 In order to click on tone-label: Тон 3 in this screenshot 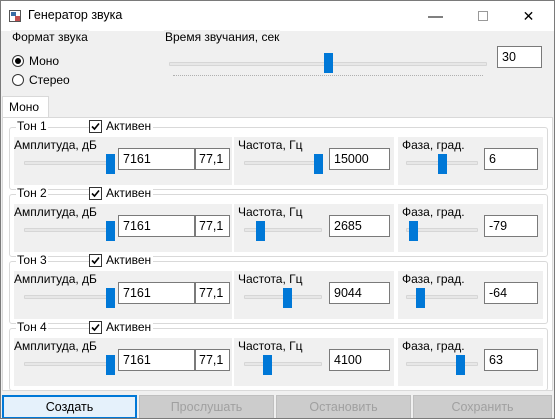, I will do `click(32, 260)`.